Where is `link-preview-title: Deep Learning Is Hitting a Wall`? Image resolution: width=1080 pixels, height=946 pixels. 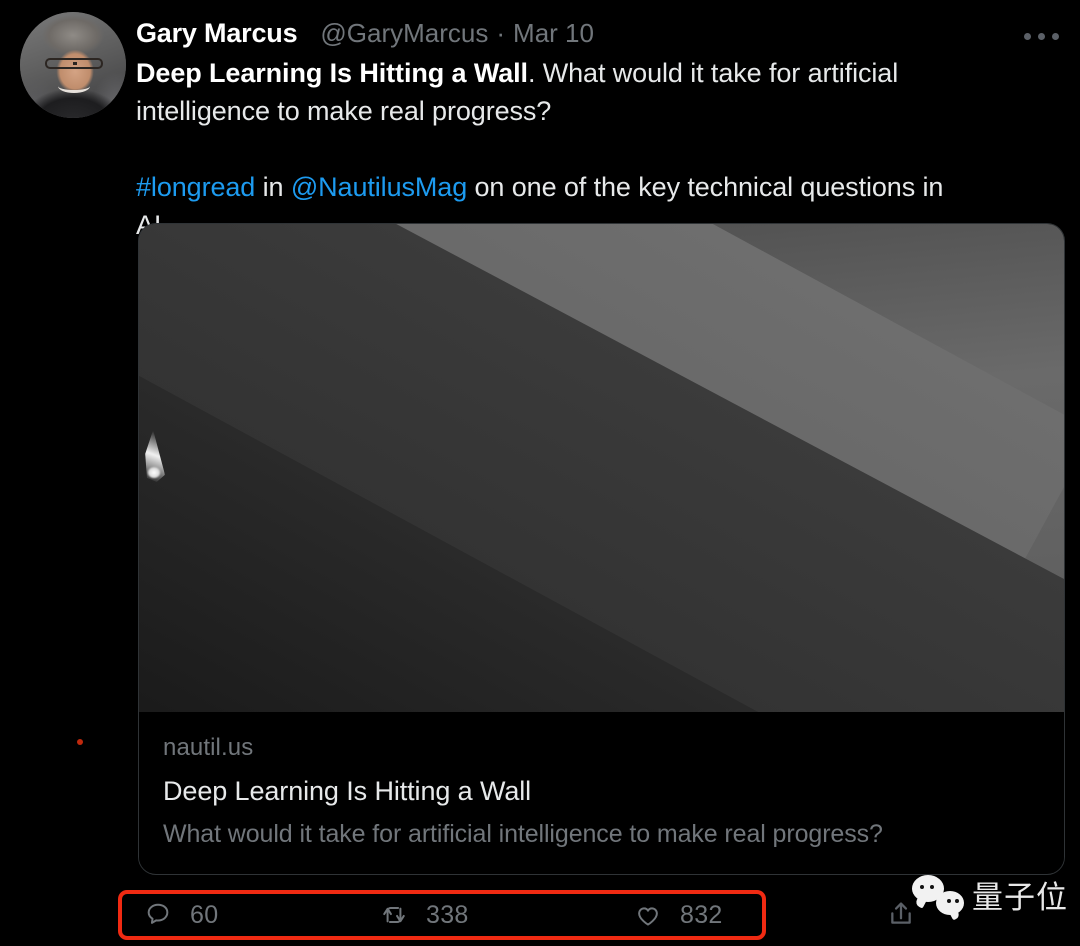 link-preview-title: Deep Learning Is Hitting a Wall is located at coordinates (347, 791).